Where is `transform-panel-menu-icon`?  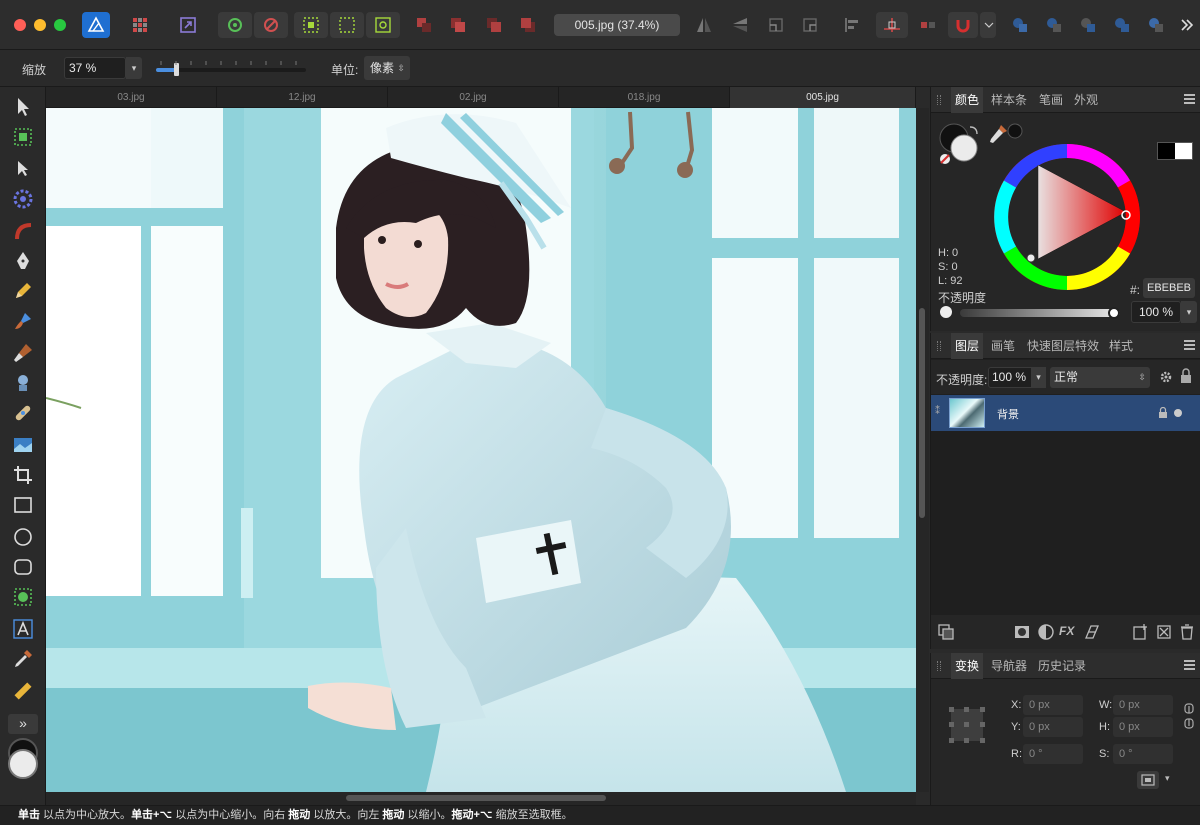 transform-panel-menu-icon is located at coordinates (1189, 665).